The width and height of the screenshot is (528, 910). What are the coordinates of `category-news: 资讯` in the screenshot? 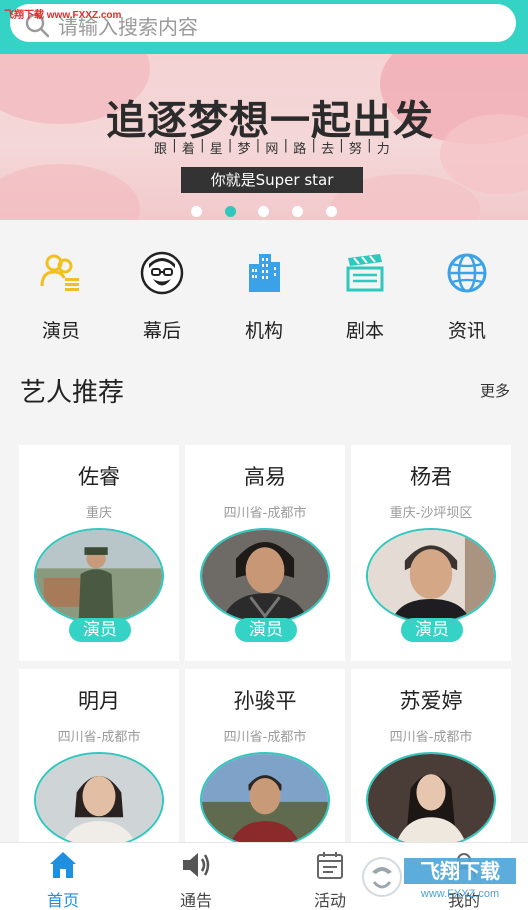 It's located at (467, 296).